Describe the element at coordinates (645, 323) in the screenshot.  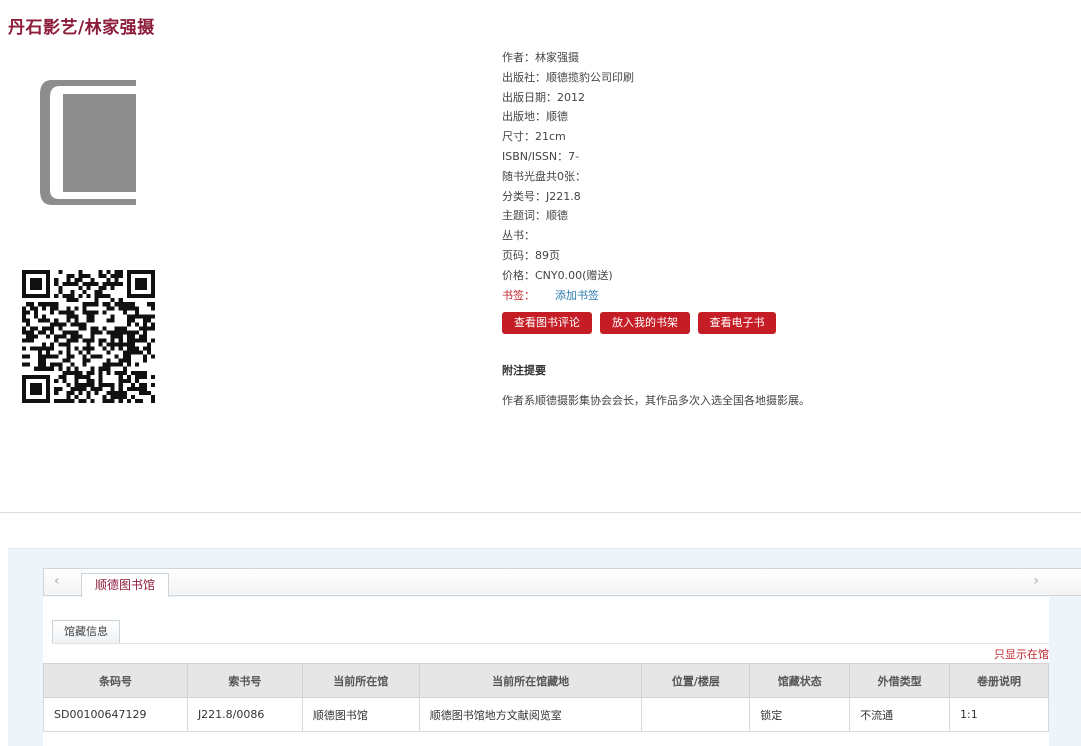
I see `add-to-shelf-button: 放入我的书架` at that location.